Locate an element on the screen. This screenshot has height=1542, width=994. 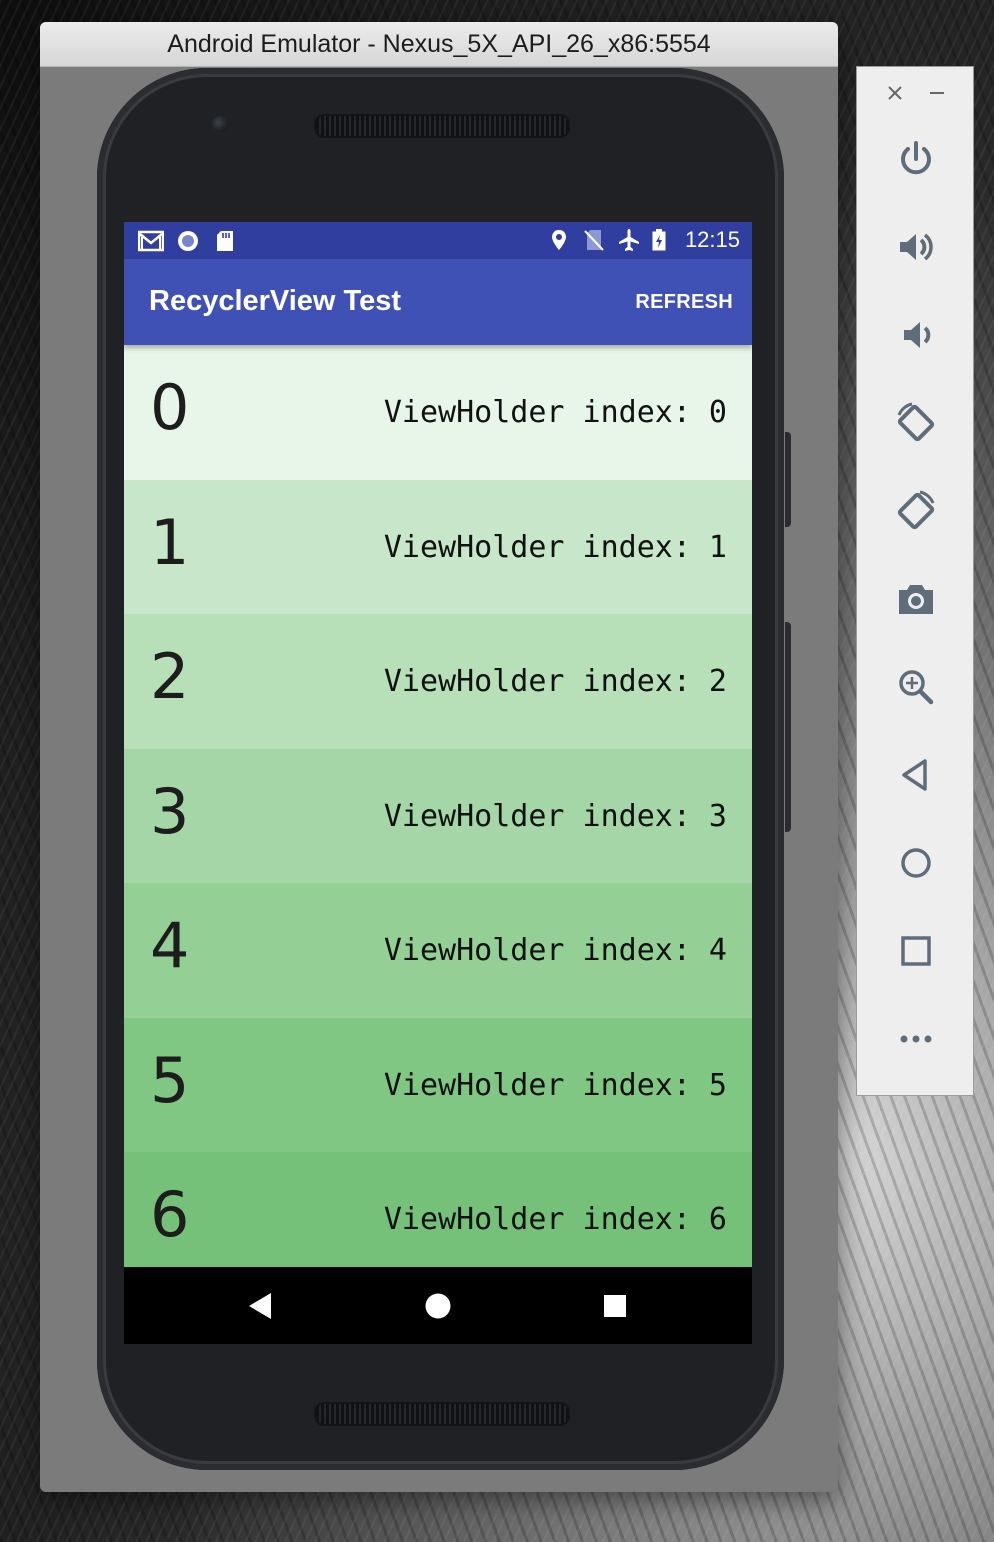
overview-icon is located at coordinates (916, 951).